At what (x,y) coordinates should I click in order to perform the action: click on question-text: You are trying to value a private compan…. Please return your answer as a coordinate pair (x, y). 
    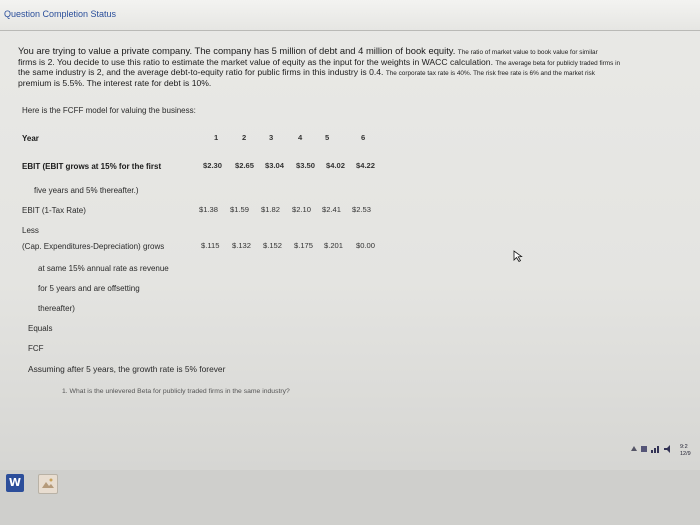
    Looking at the image, I should click on (352, 67).